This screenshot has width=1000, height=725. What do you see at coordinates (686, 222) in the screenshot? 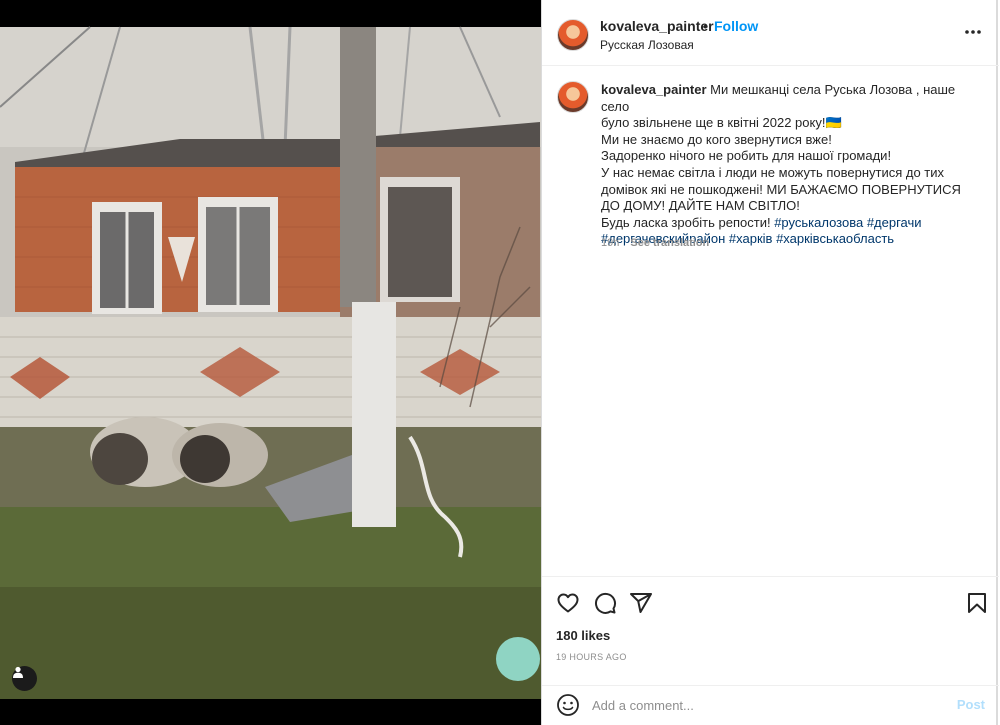
I see `caption-line: Будь ласка зробіть репости!` at bounding box center [686, 222].